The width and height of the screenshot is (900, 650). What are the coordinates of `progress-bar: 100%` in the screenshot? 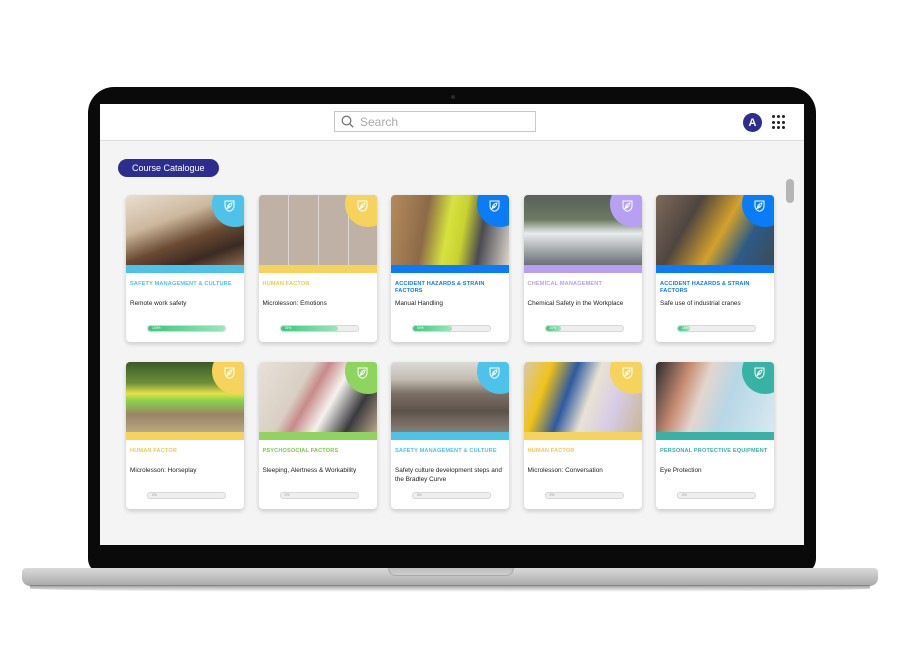 It's located at (186, 328).